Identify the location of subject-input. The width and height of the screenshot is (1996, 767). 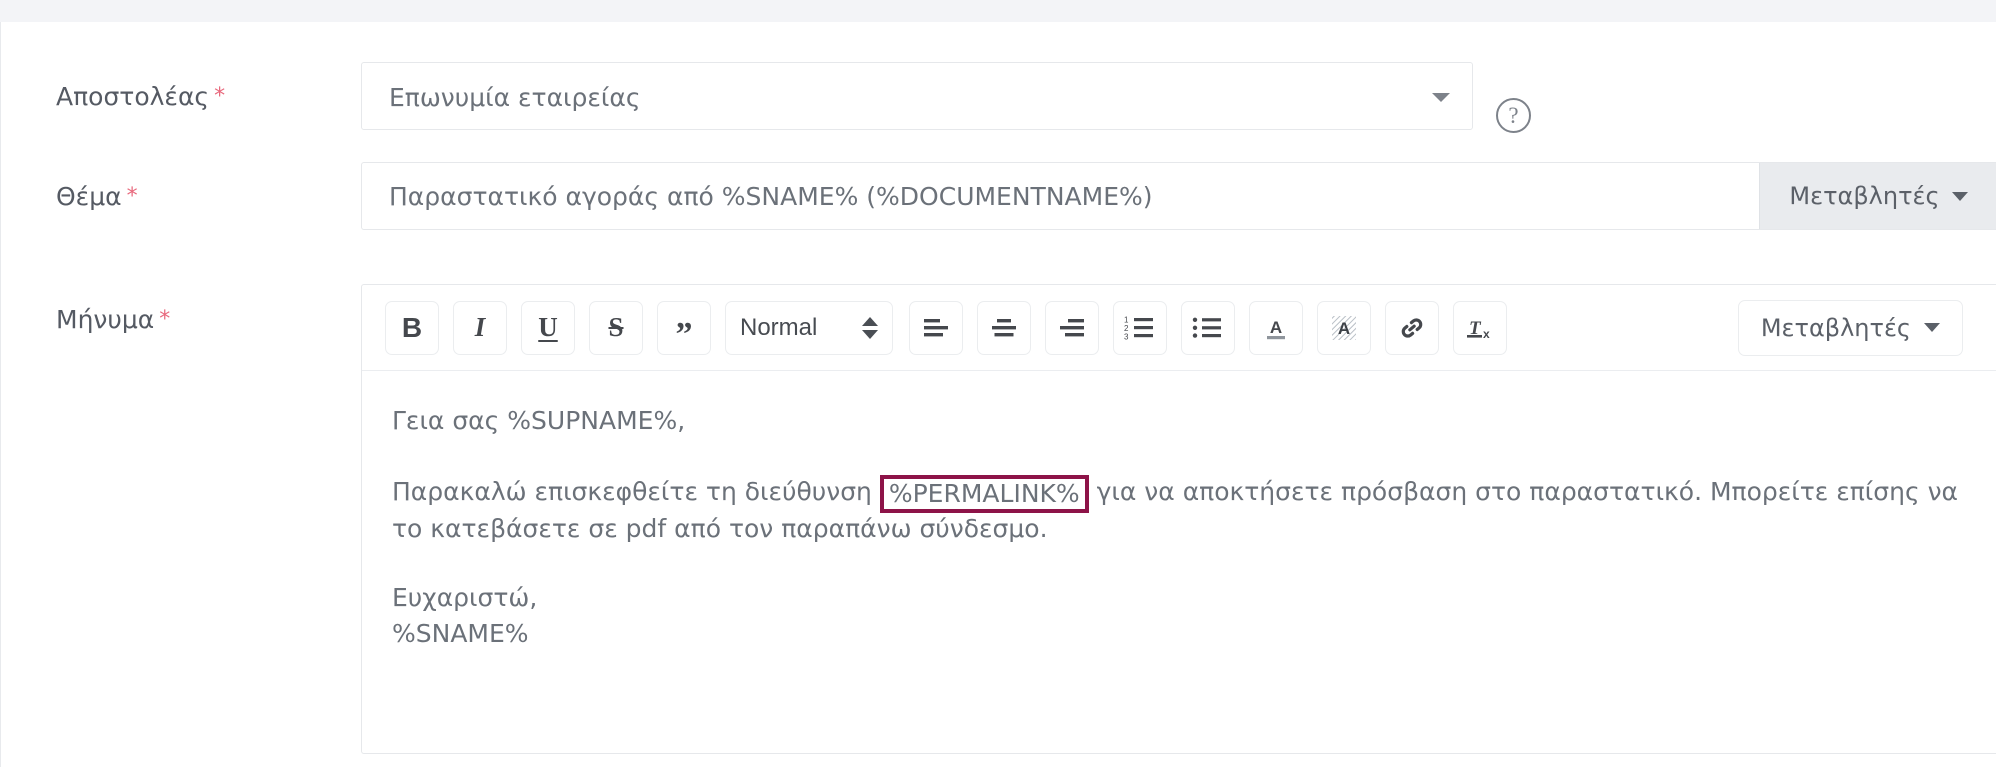
(1060, 196).